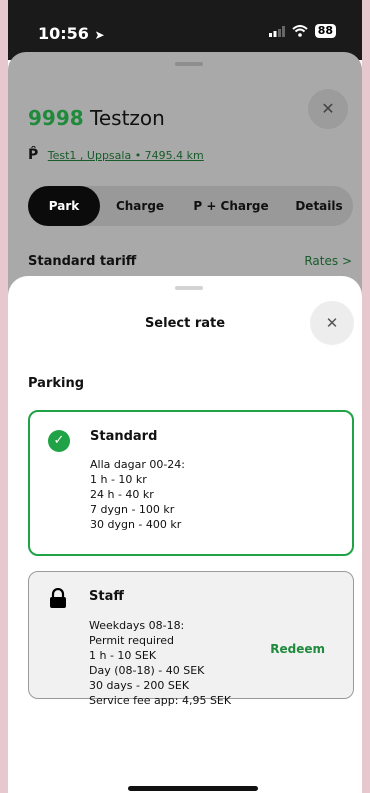  I want to click on tab-park: Park, so click(64, 206).